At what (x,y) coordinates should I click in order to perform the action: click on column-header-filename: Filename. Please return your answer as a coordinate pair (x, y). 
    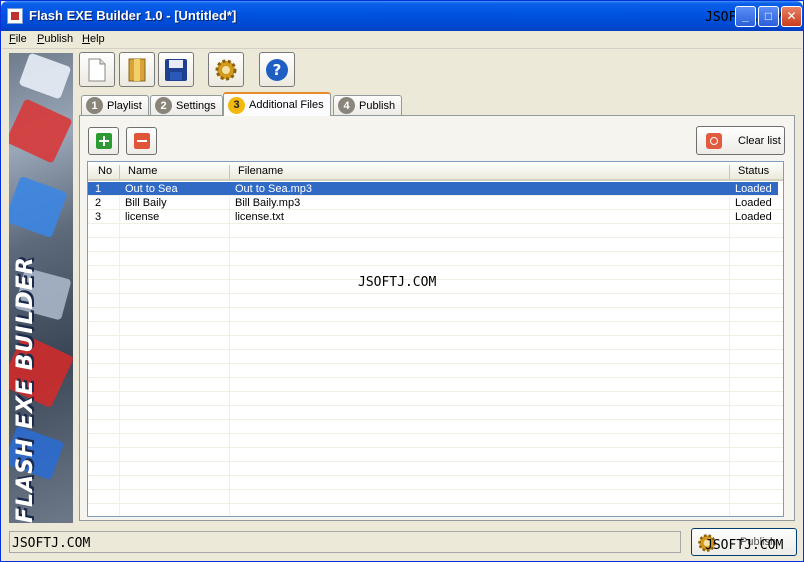
    Looking at the image, I should click on (260, 171).